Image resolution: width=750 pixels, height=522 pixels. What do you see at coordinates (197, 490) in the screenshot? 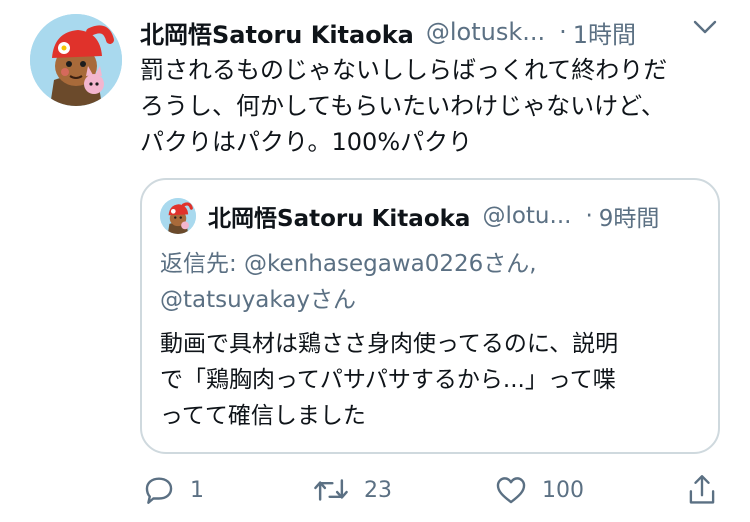
I see `reply-count: 1` at bounding box center [197, 490].